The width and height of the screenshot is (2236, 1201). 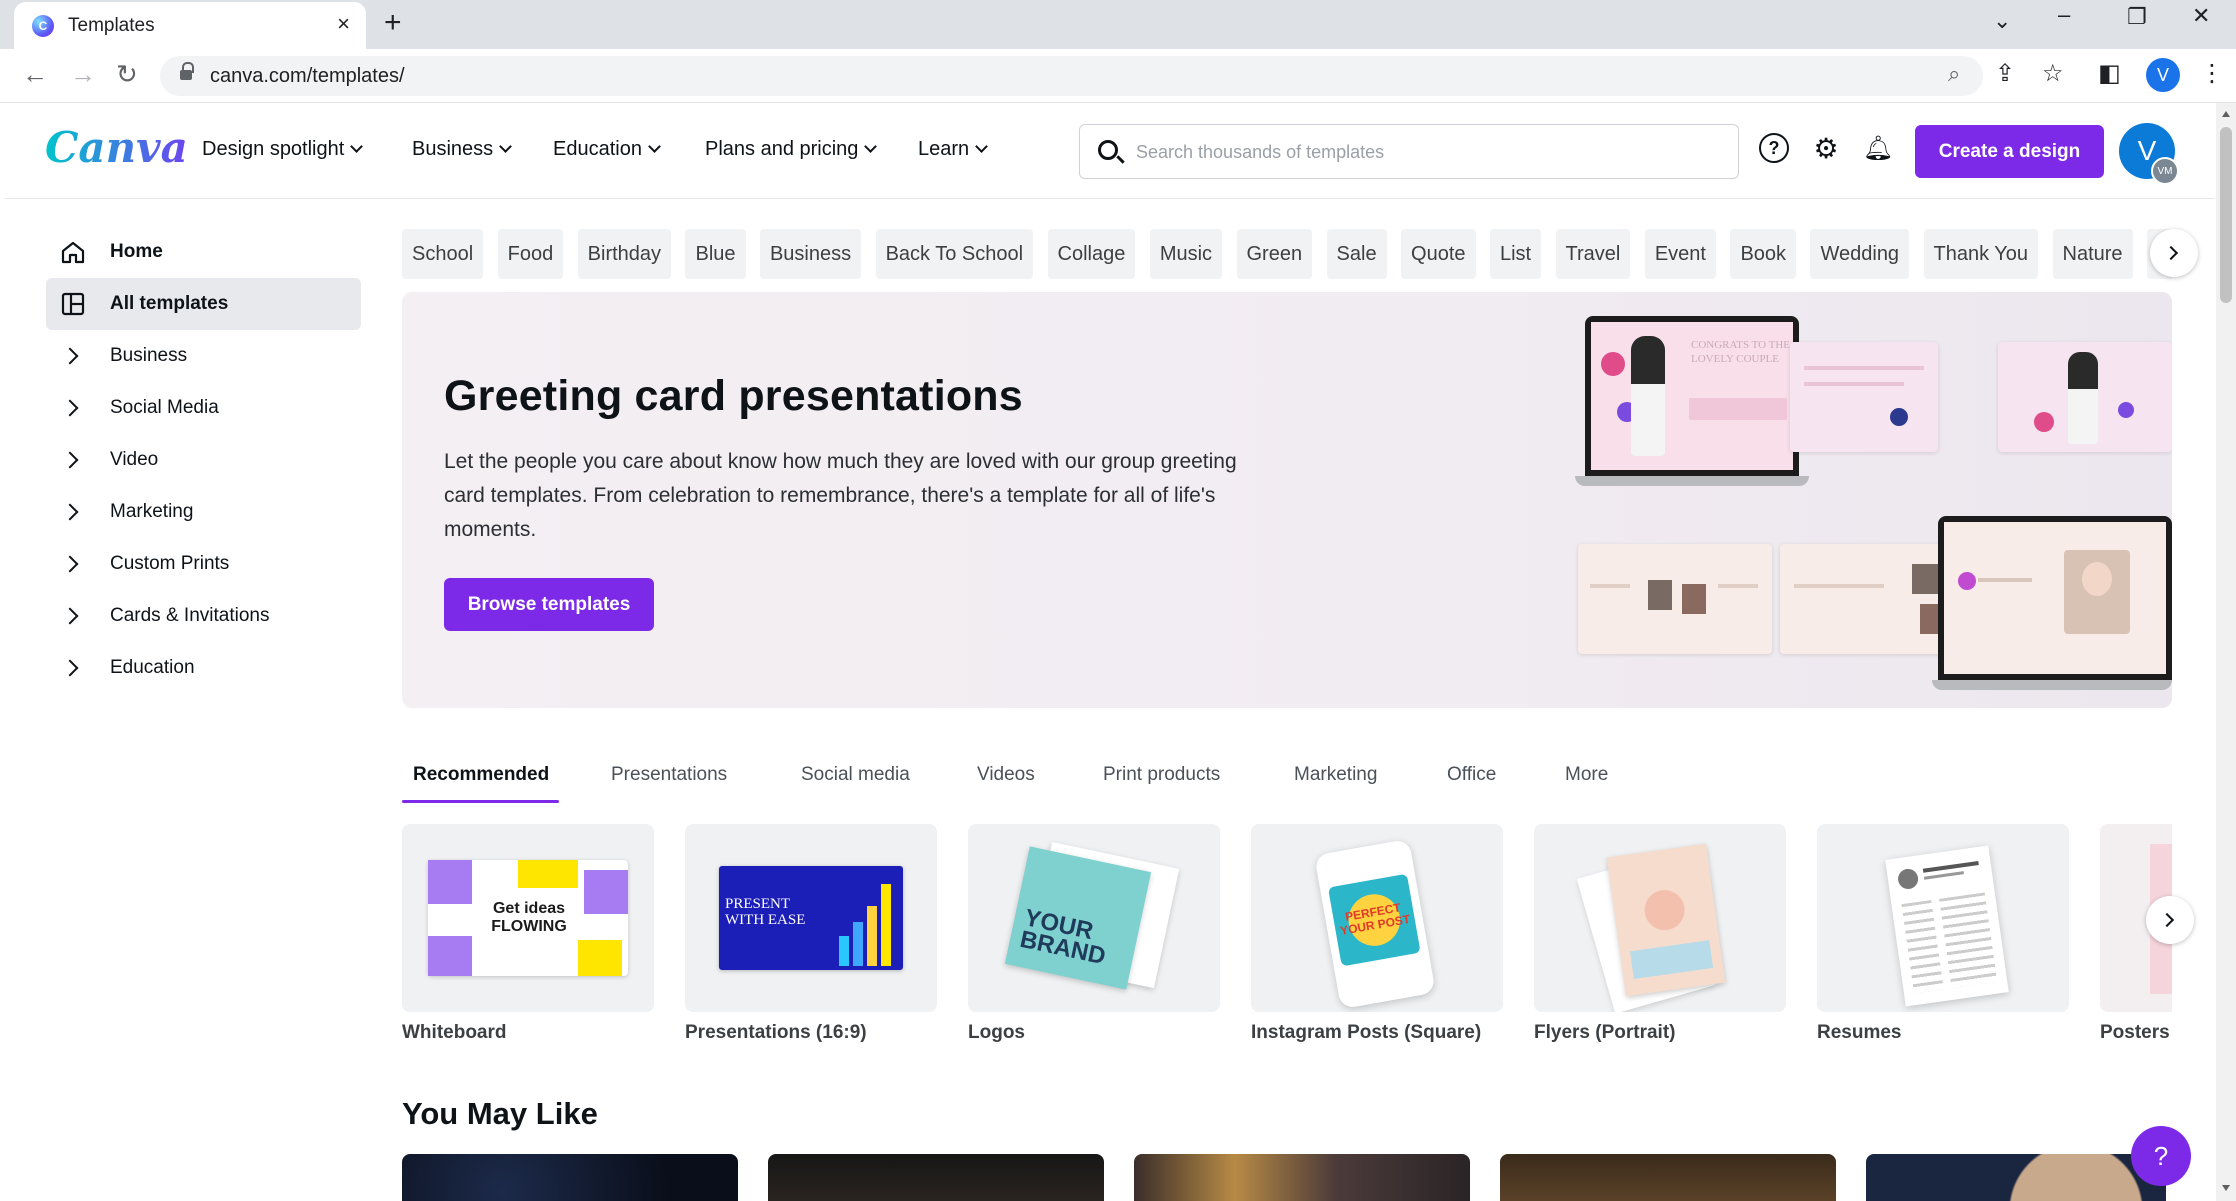 What do you see at coordinates (1680, 254) in the screenshot?
I see `chip-event: Event` at bounding box center [1680, 254].